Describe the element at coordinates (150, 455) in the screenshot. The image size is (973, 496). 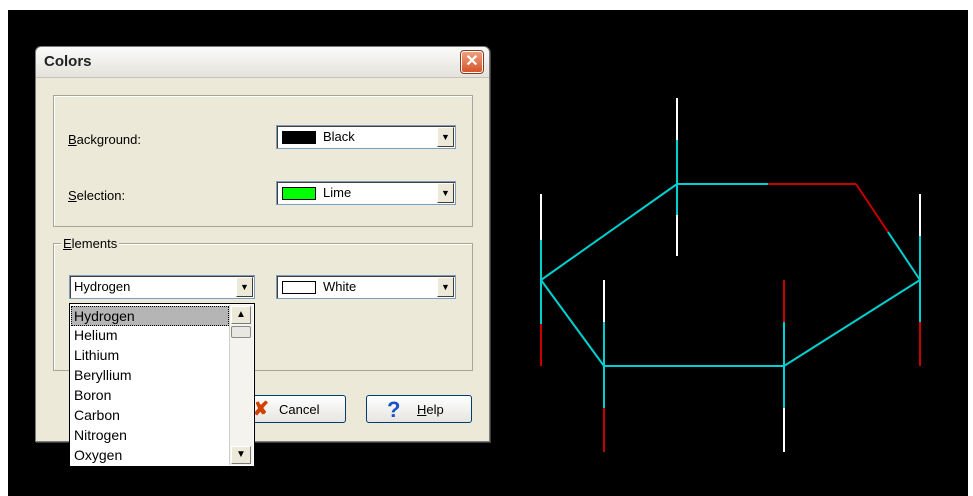
I see `list-item: Oxygen` at that location.